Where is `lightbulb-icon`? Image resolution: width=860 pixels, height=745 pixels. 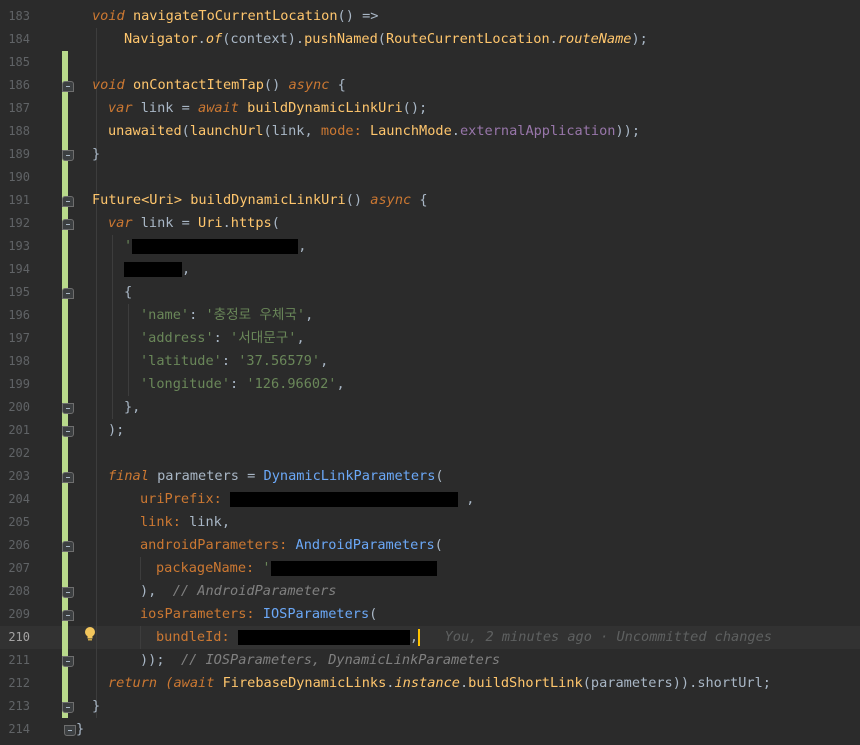
lightbulb-icon is located at coordinates (90, 634).